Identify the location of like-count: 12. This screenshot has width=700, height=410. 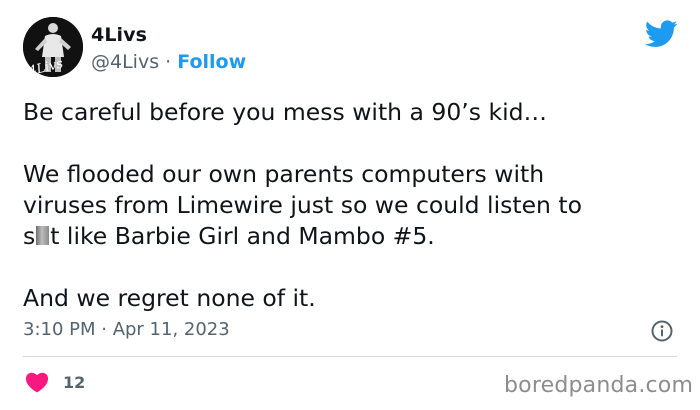
(74, 382).